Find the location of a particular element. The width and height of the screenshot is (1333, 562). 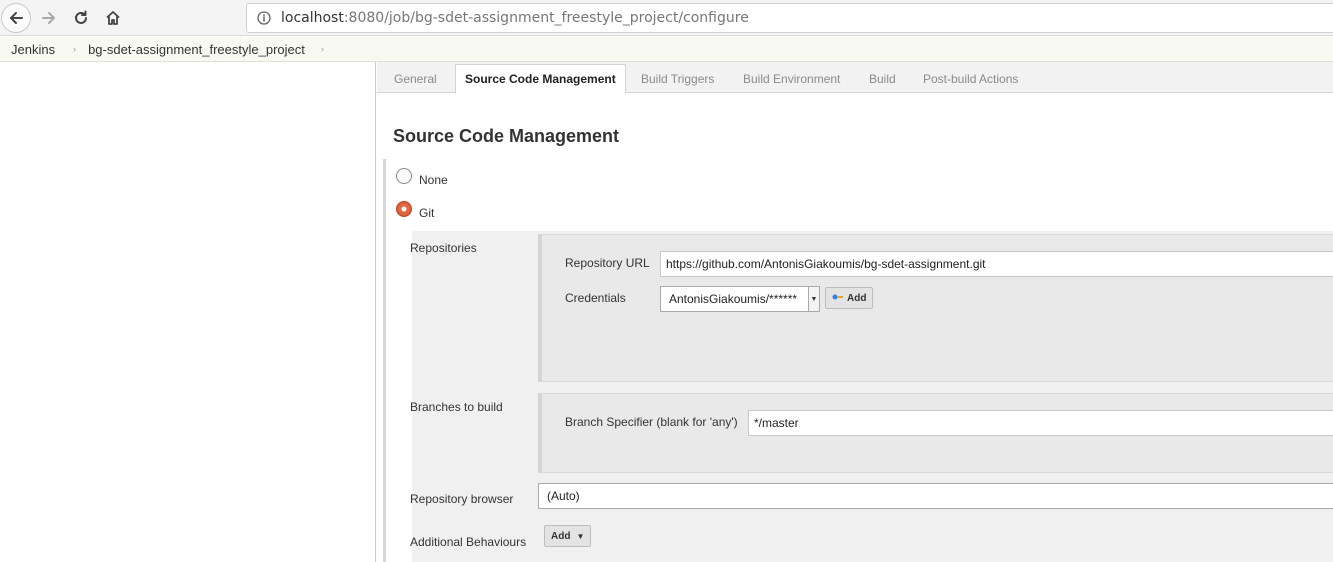

home-button is located at coordinates (113, 18).